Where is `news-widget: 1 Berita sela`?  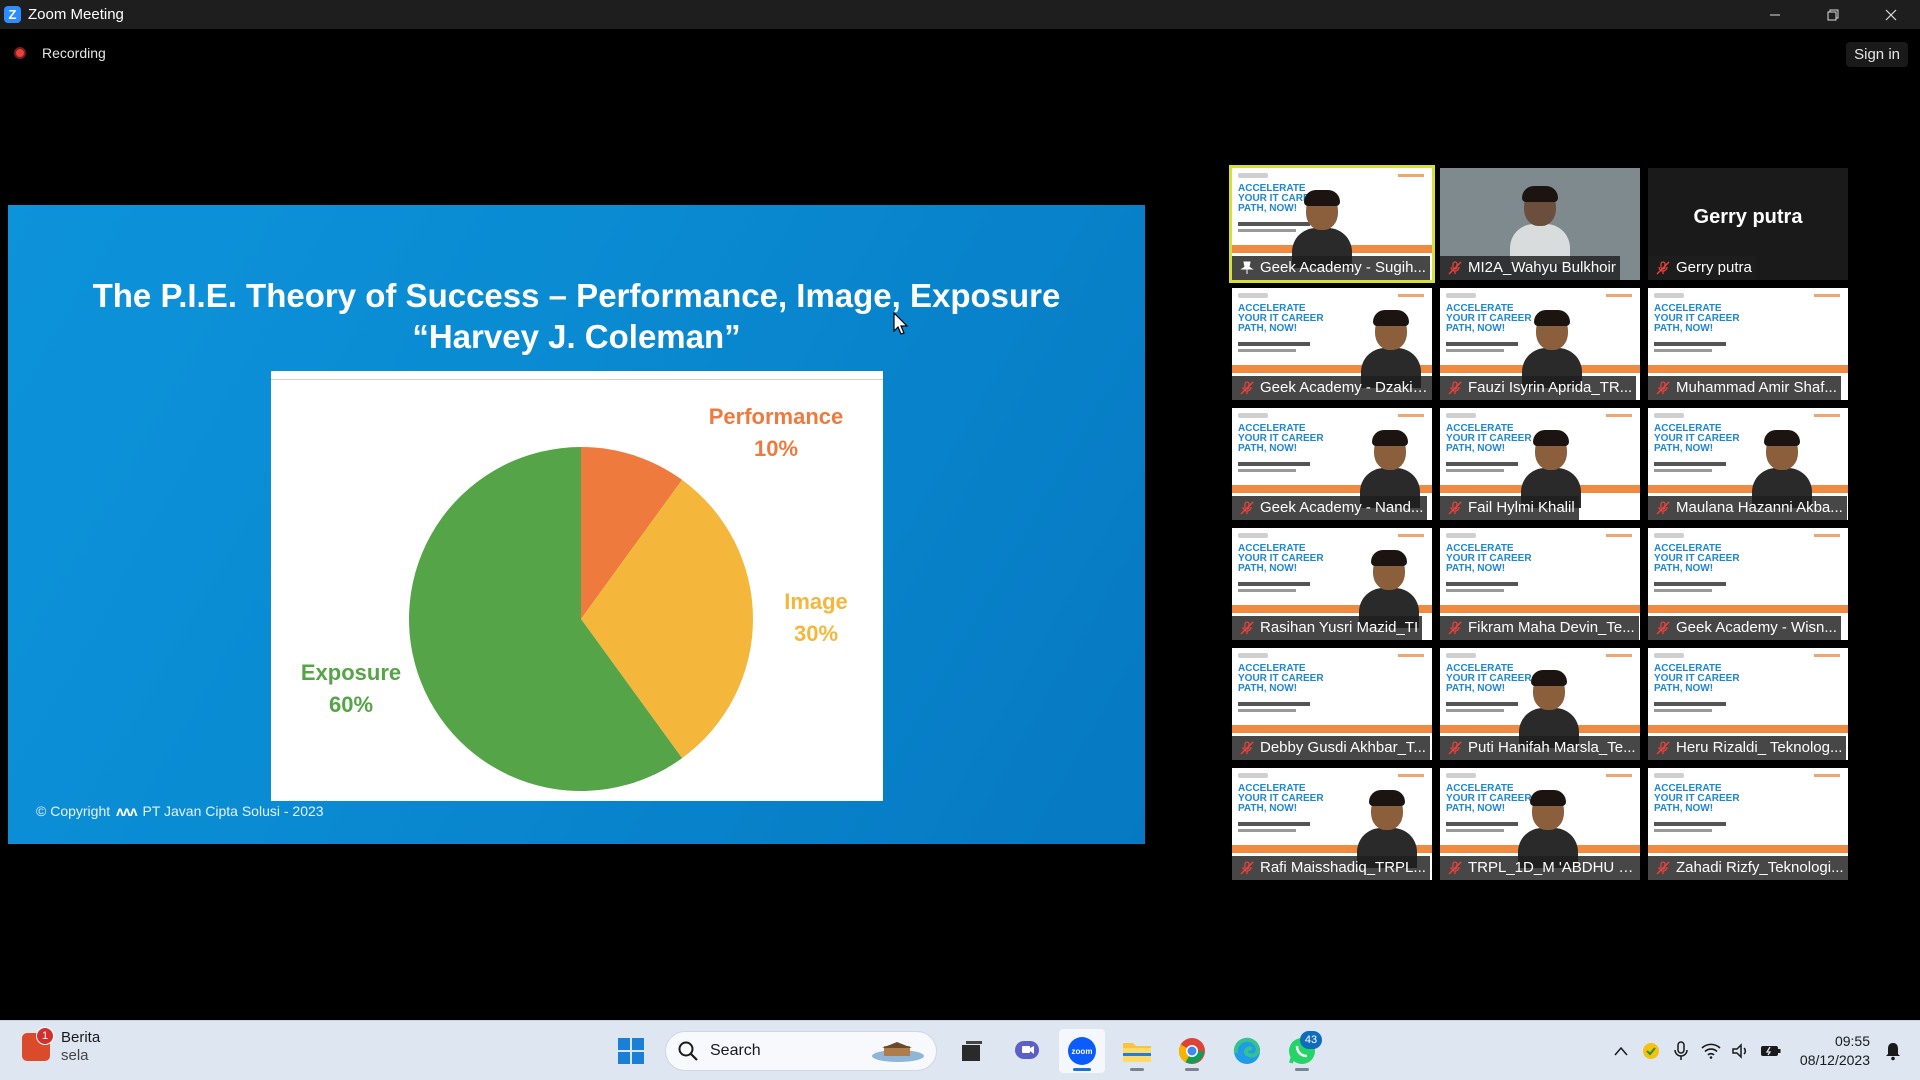
news-widget: 1 Berita sela is located at coordinates (61, 1046).